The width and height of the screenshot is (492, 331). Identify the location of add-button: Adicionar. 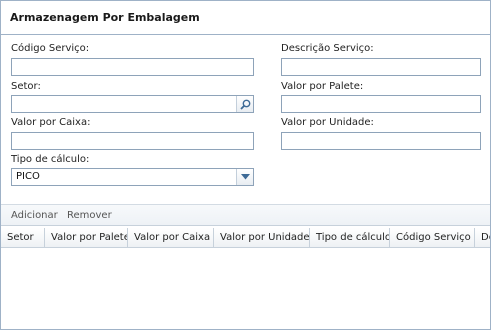
(34, 215).